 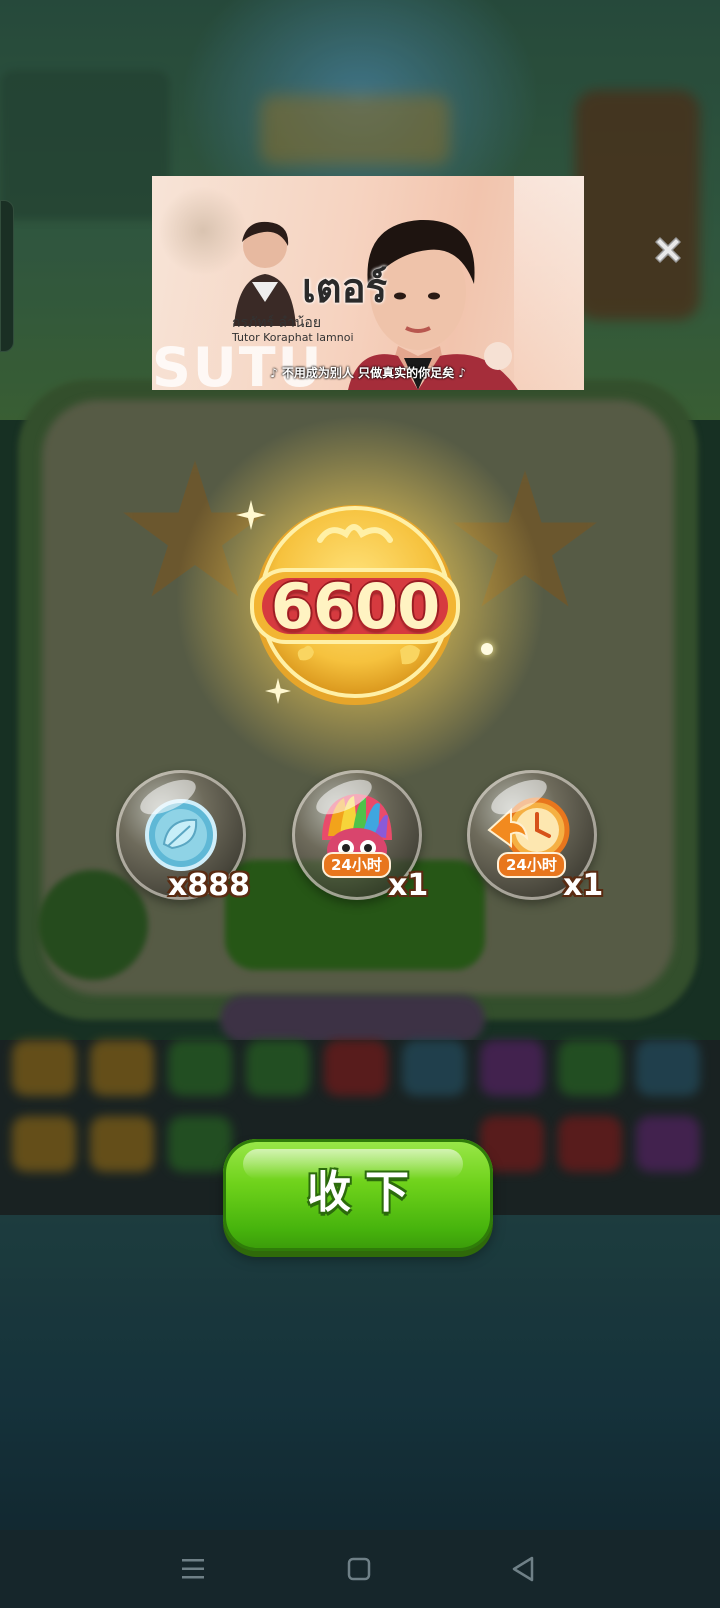 What do you see at coordinates (193, 1569) in the screenshot?
I see `menu-icon` at bounding box center [193, 1569].